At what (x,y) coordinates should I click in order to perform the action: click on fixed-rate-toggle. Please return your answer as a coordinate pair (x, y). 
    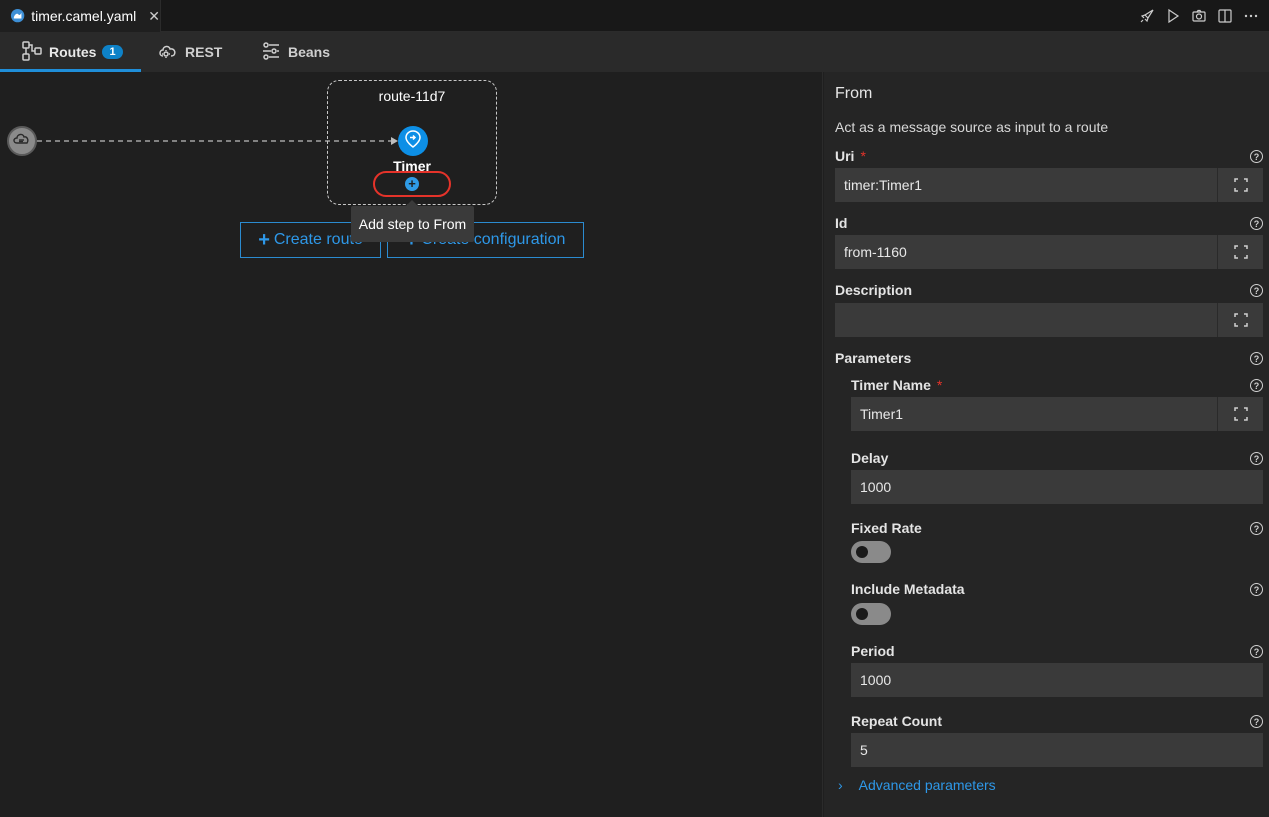
    Looking at the image, I should click on (871, 552).